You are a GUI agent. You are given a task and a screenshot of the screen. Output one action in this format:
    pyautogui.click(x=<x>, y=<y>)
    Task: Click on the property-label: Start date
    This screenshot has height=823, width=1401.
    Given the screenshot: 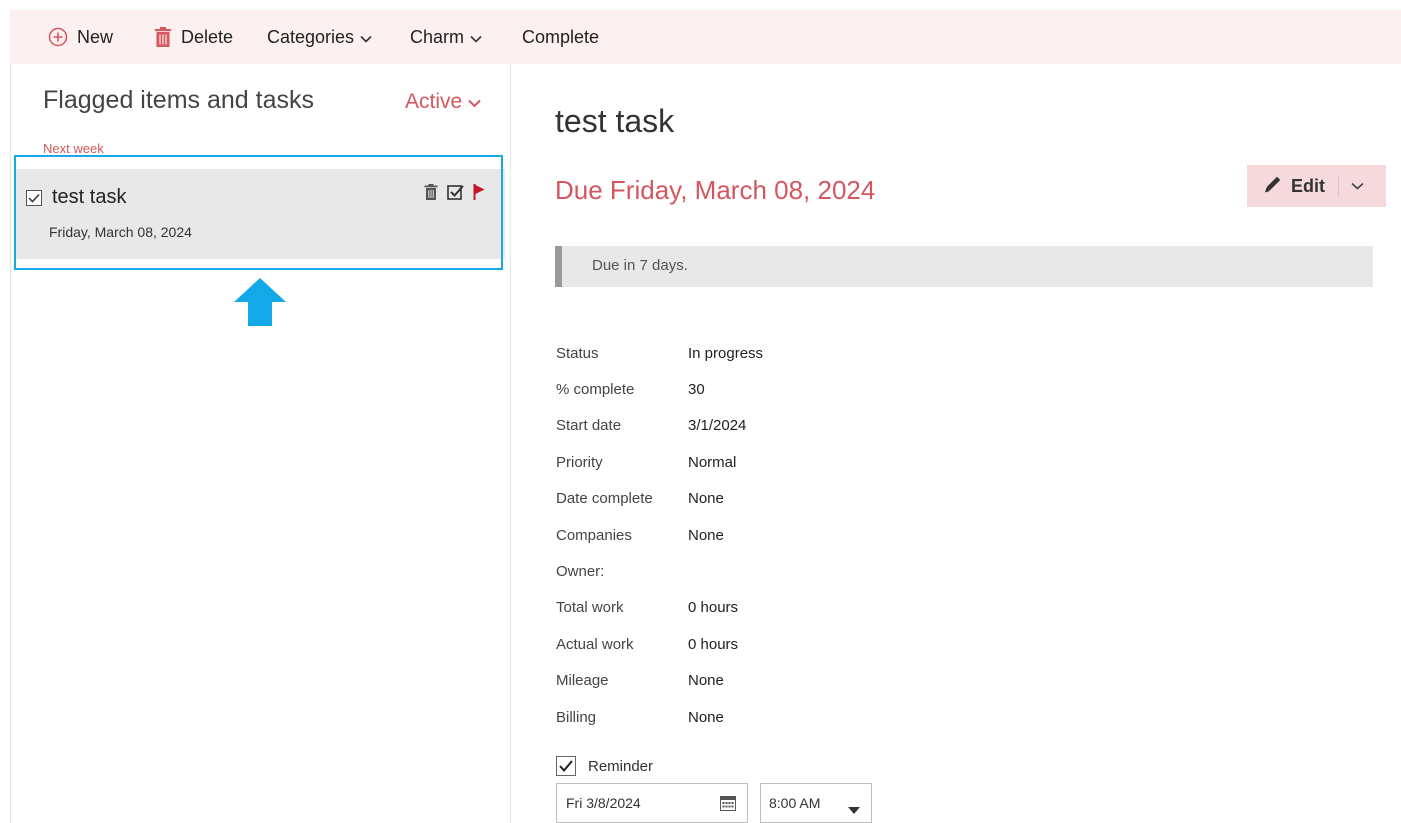 What is the action you would take?
    pyautogui.click(x=589, y=426)
    